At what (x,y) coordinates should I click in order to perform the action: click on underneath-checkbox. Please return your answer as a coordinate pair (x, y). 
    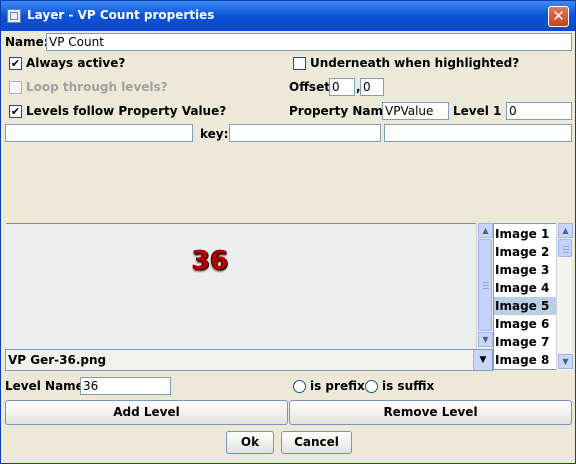
    Looking at the image, I should click on (299, 63).